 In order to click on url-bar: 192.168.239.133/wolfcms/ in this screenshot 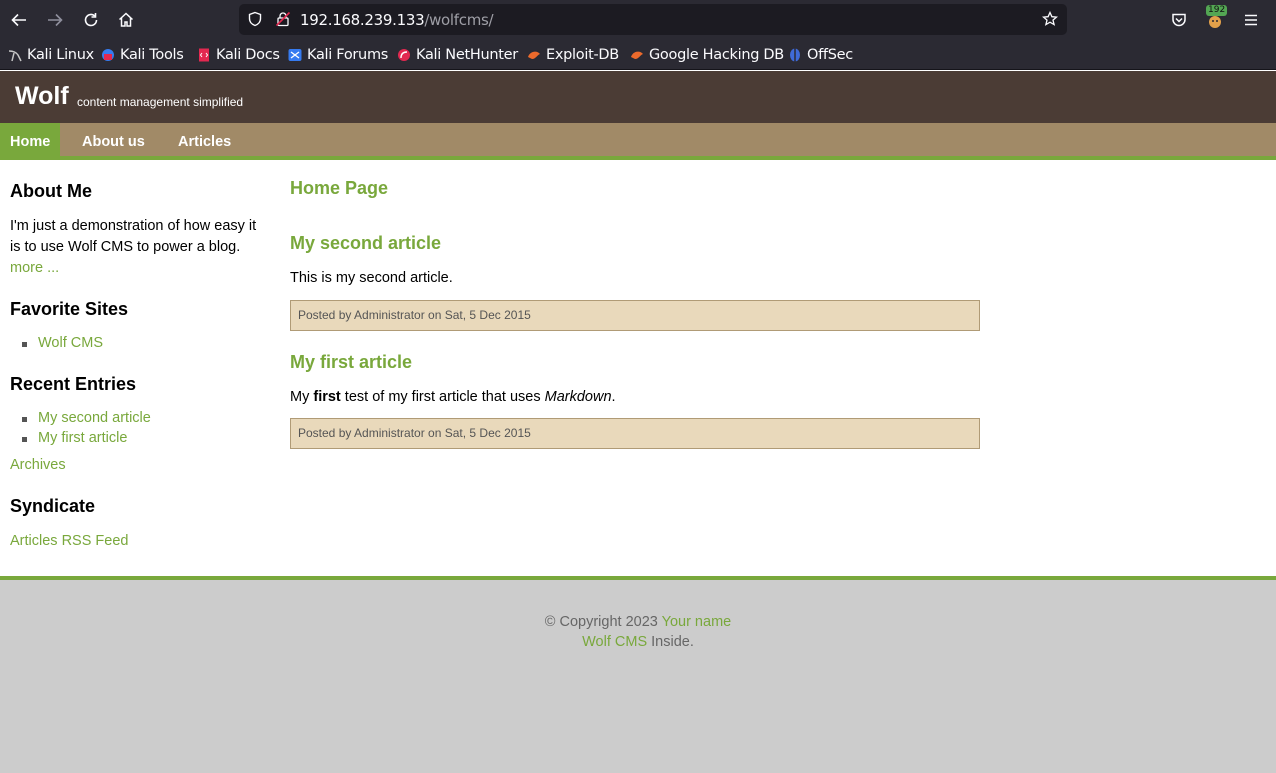, I will do `click(653, 19)`.